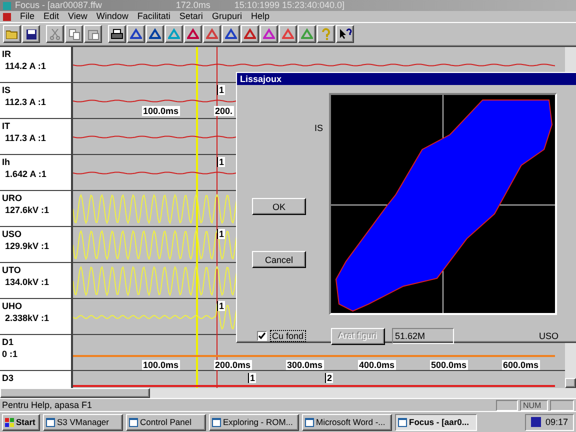 Image resolution: width=576 pixels, height=432 pixels. Describe the element at coordinates (166, 422) in the screenshot. I see `taskbar-button: Control Panel` at that location.